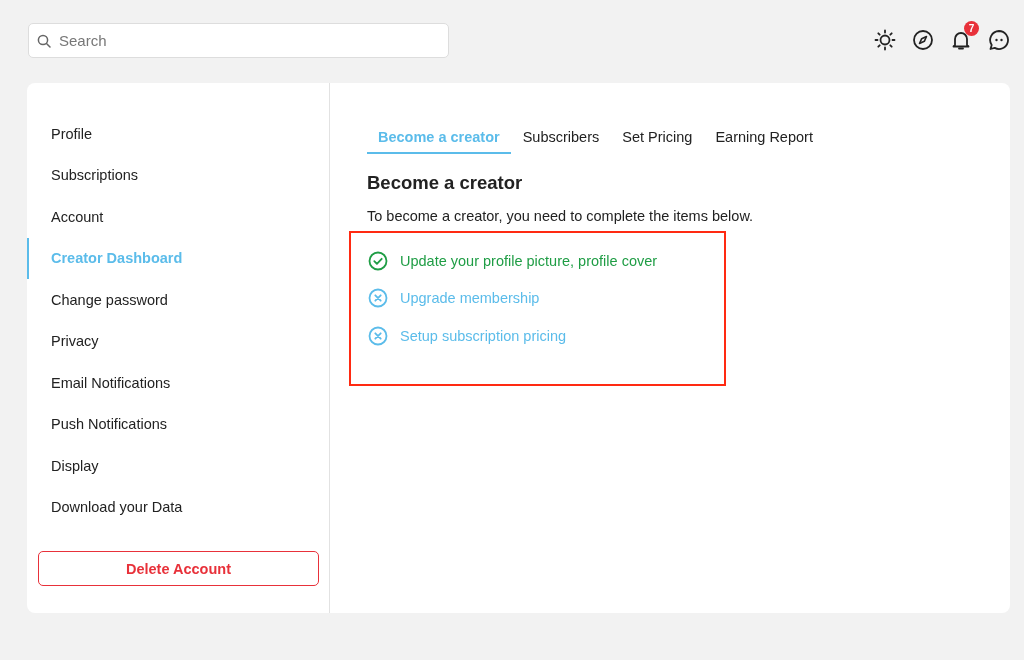 The width and height of the screenshot is (1024, 660). I want to click on compass-icon, so click(923, 40).